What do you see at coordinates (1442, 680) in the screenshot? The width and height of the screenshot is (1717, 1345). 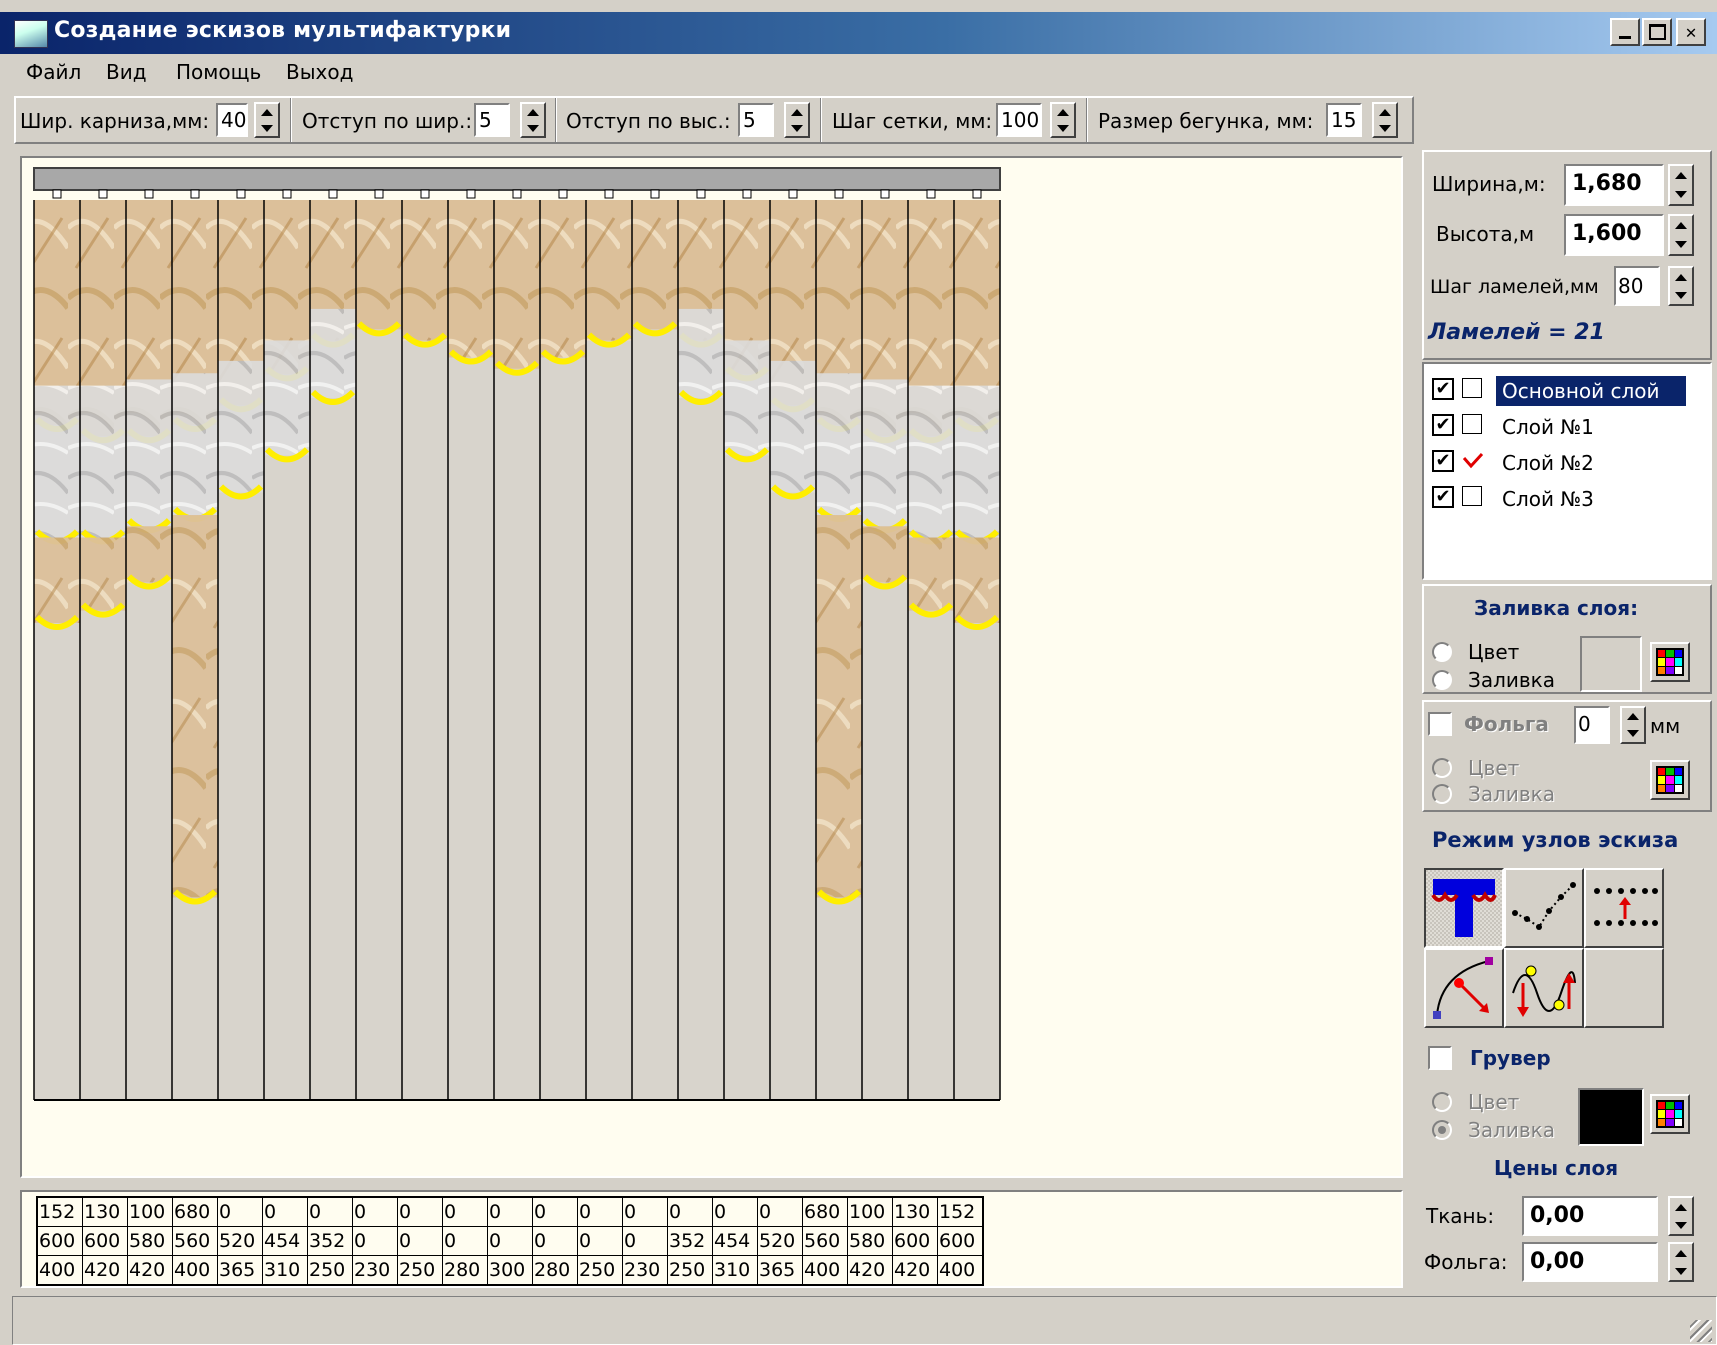 I see `fill-pattern-radio` at bounding box center [1442, 680].